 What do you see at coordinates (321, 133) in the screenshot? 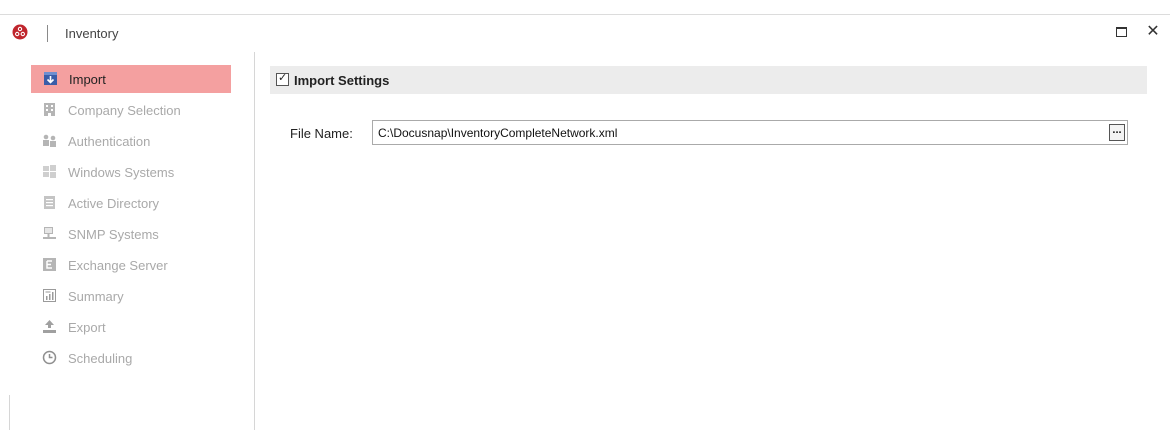
I see `file-name-label: File Name:` at bounding box center [321, 133].